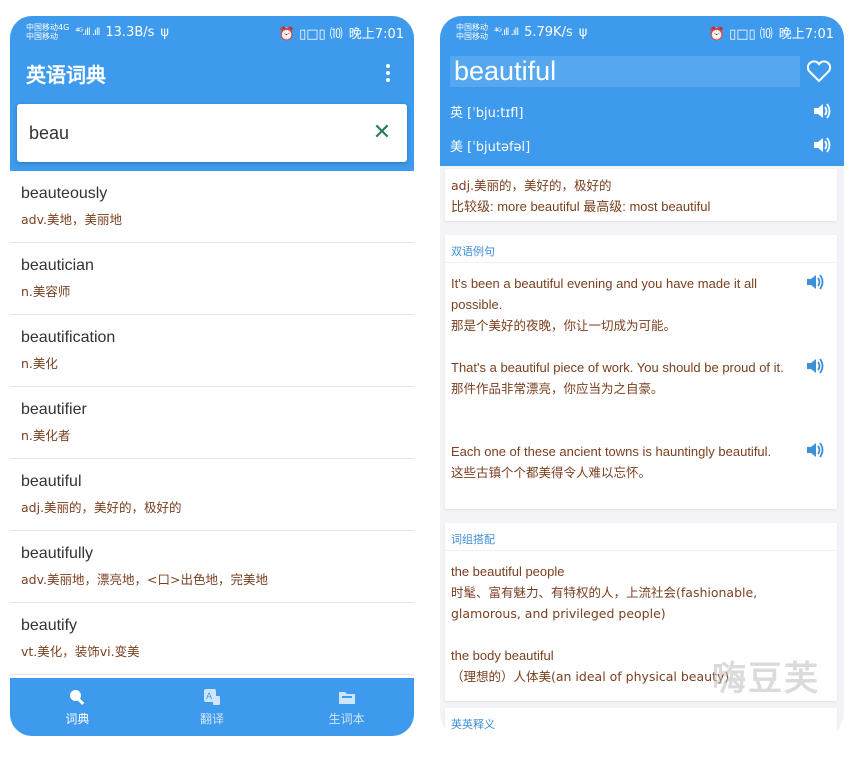  What do you see at coordinates (388, 73) in the screenshot?
I see `more-options-icon` at bounding box center [388, 73].